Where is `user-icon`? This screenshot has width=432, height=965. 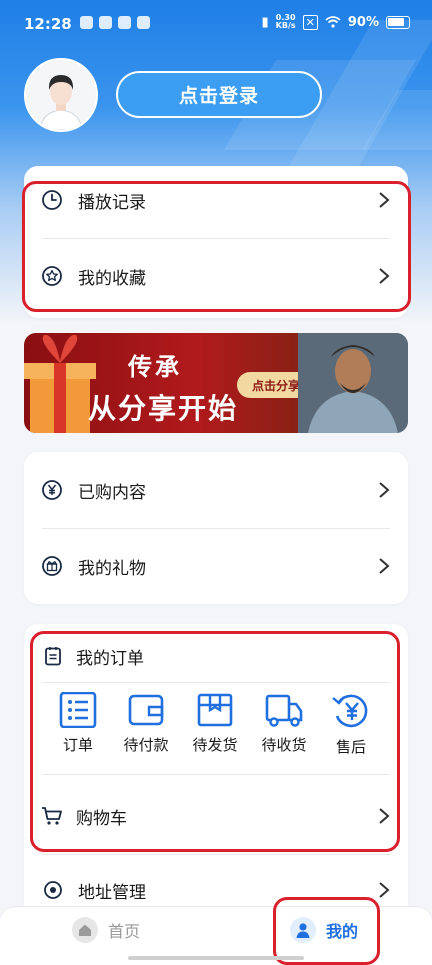
user-icon is located at coordinates (303, 930).